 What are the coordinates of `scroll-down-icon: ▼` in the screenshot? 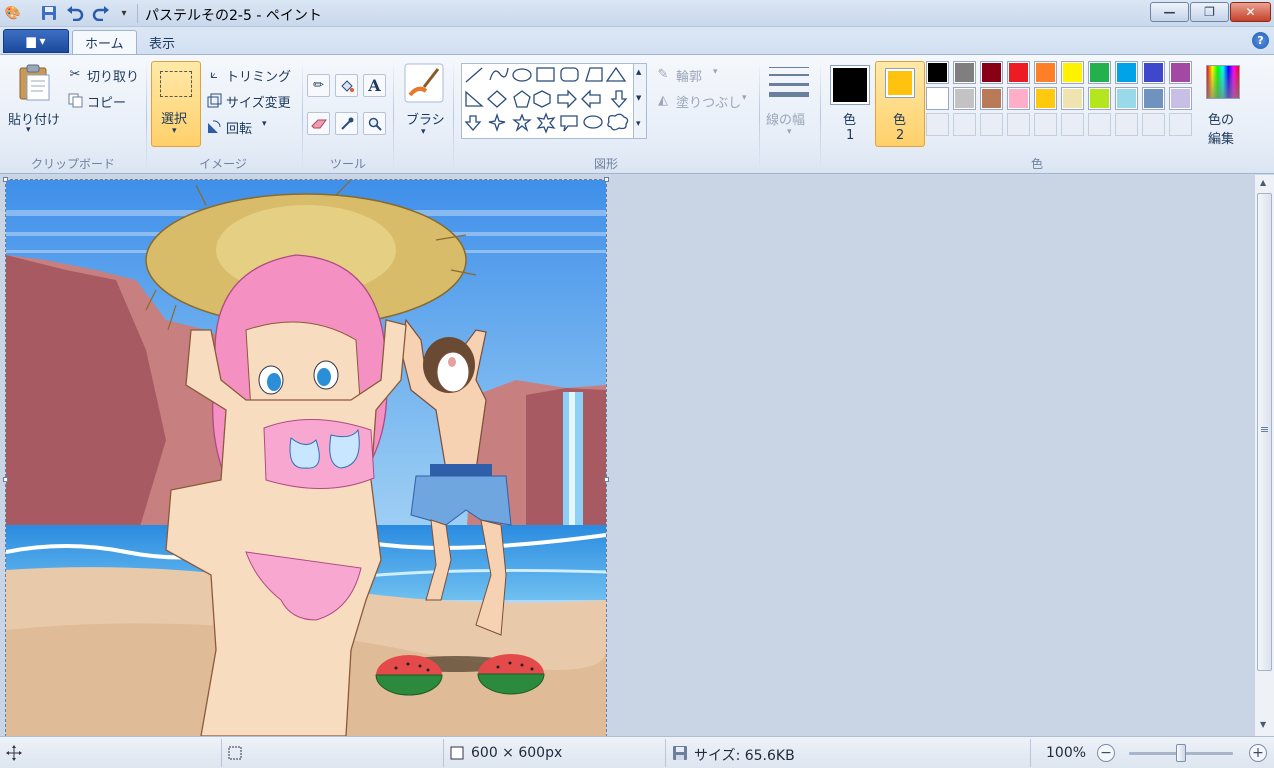 It's located at (638, 98).